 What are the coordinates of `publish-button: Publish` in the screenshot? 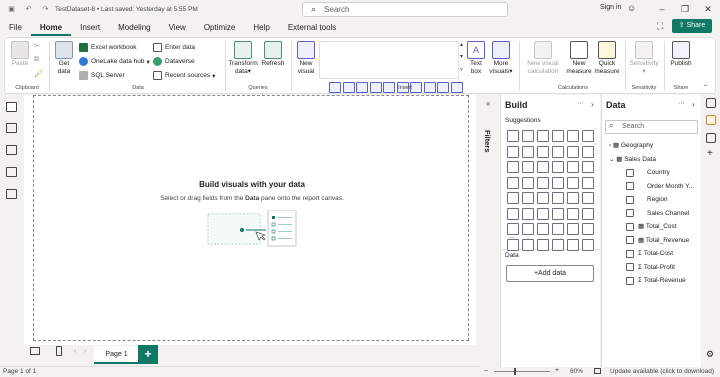 It's located at (681, 54).